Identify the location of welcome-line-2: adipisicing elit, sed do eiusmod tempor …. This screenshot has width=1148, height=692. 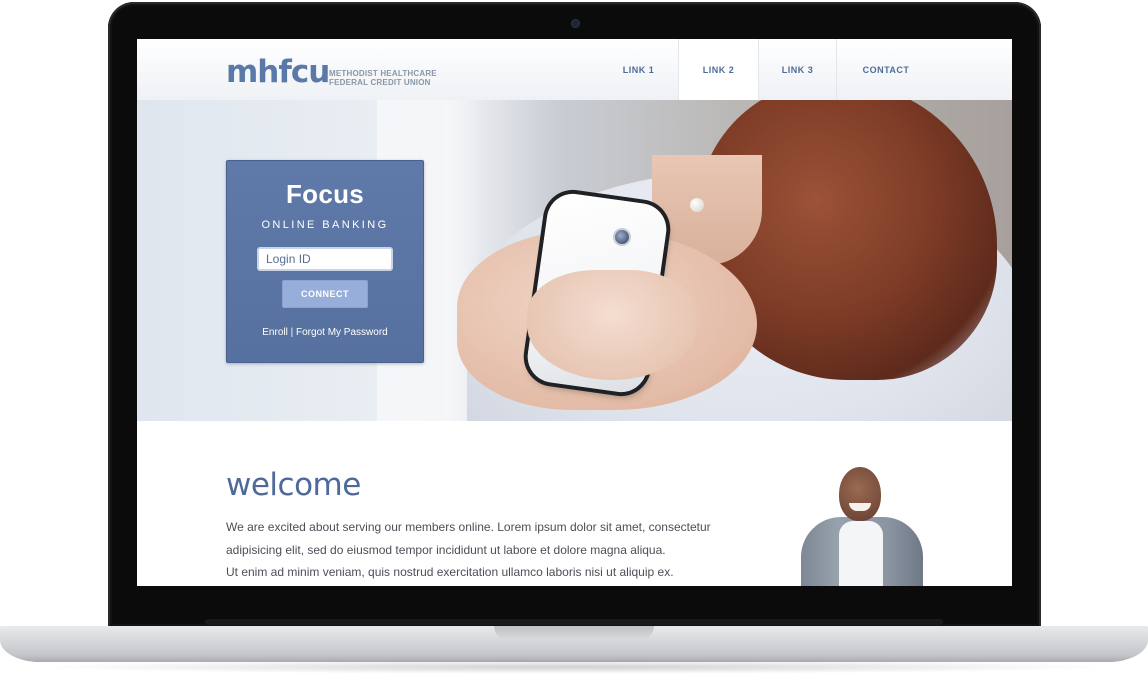
(446, 549).